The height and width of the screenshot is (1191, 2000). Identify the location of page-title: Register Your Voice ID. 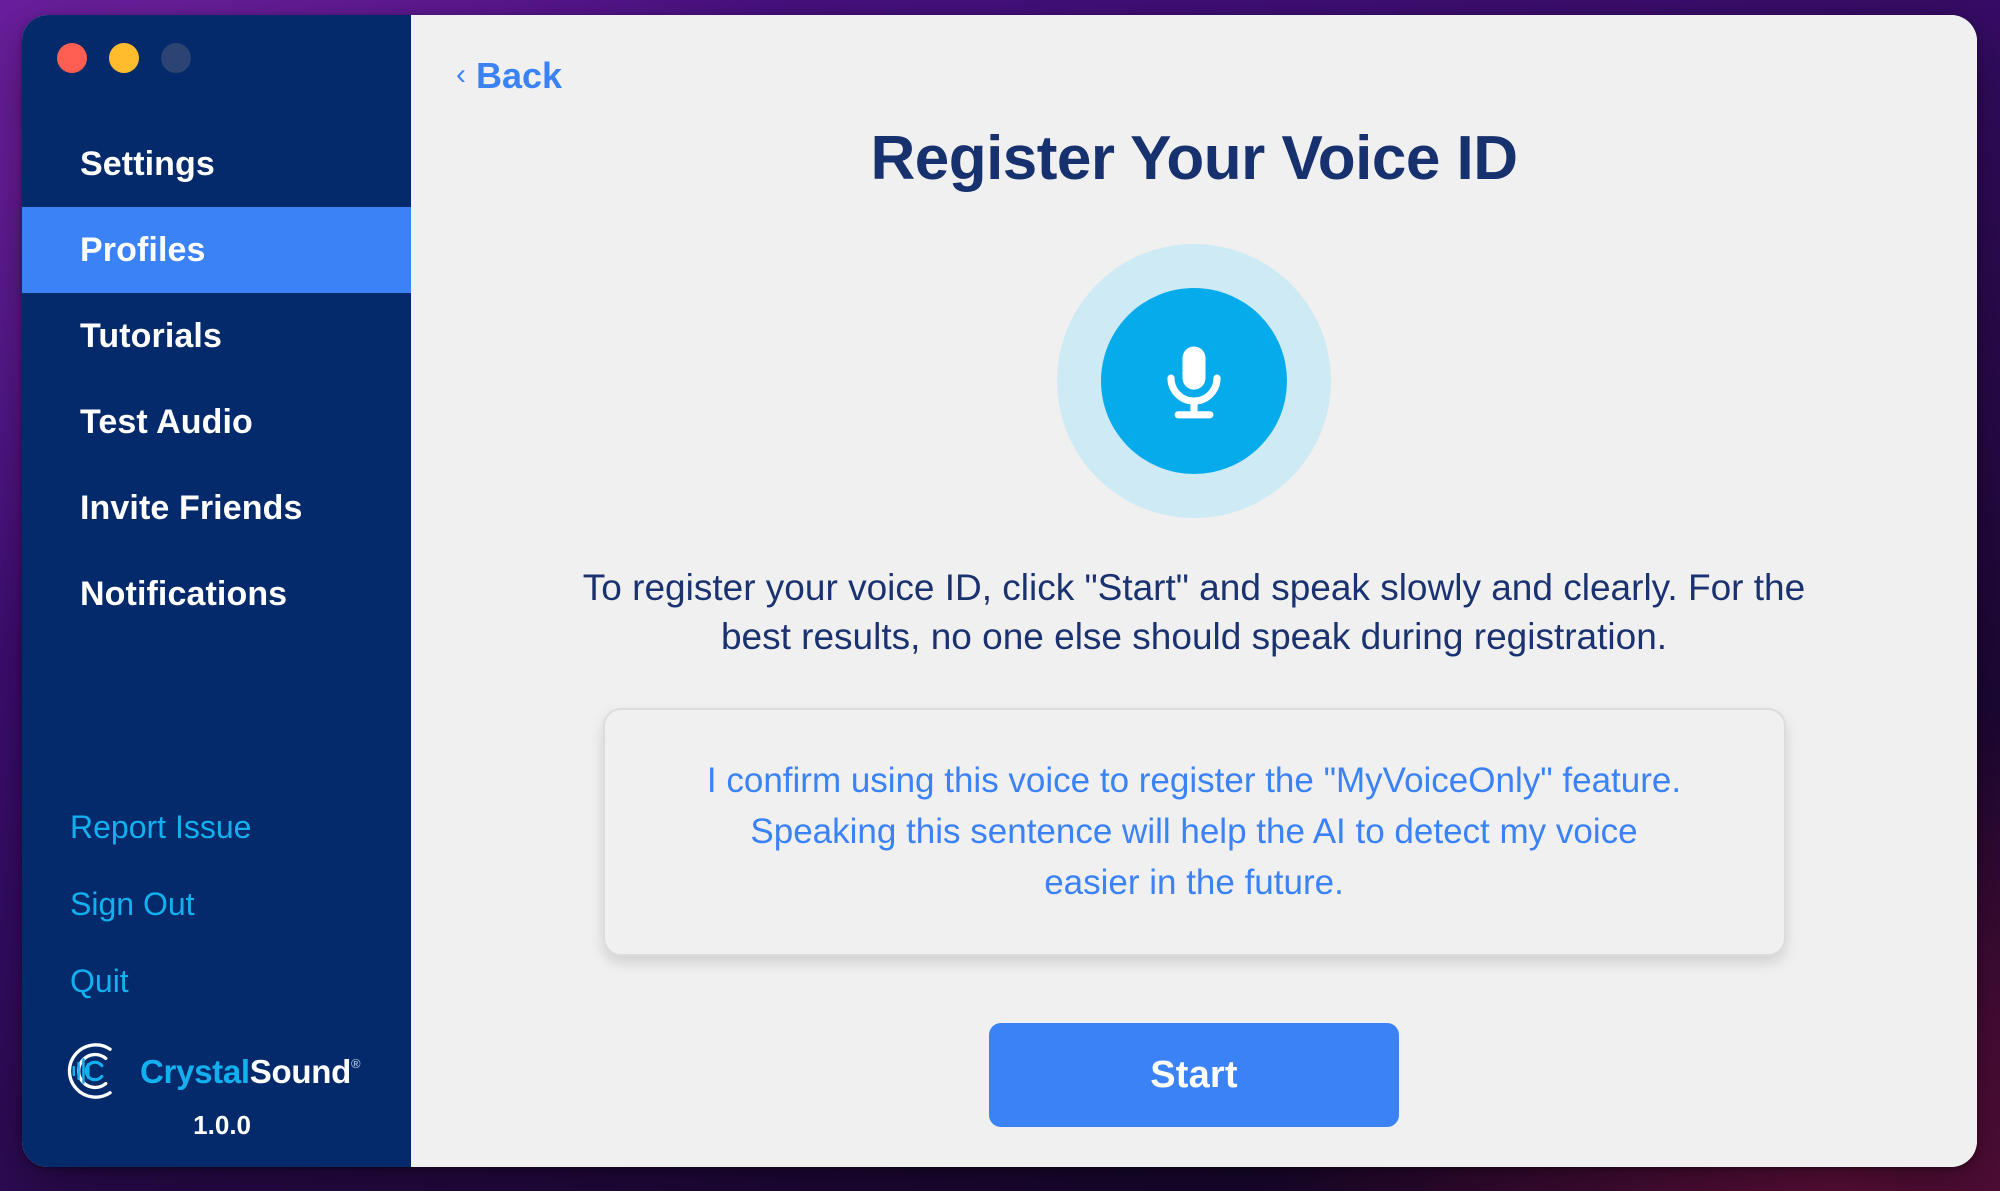
(1194, 158).